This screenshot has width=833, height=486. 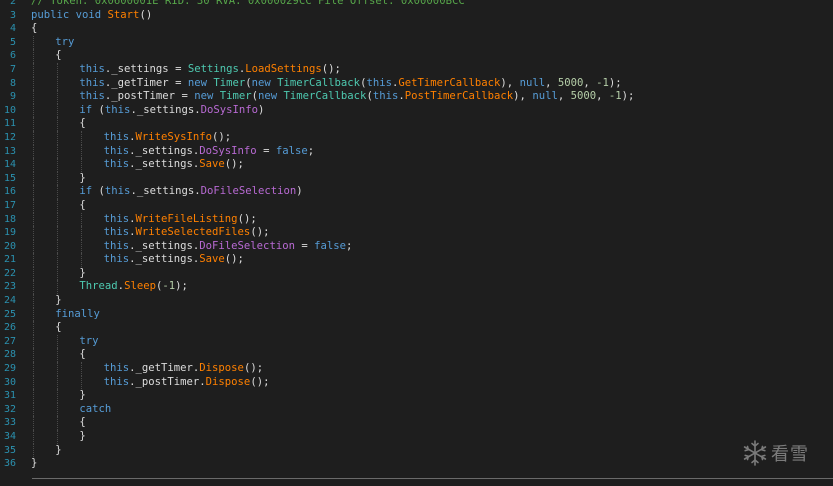 What do you see at coordinates (416, 205) in the screenshot?
I see `code-line: 17 {` at bounding box center [416, 205].